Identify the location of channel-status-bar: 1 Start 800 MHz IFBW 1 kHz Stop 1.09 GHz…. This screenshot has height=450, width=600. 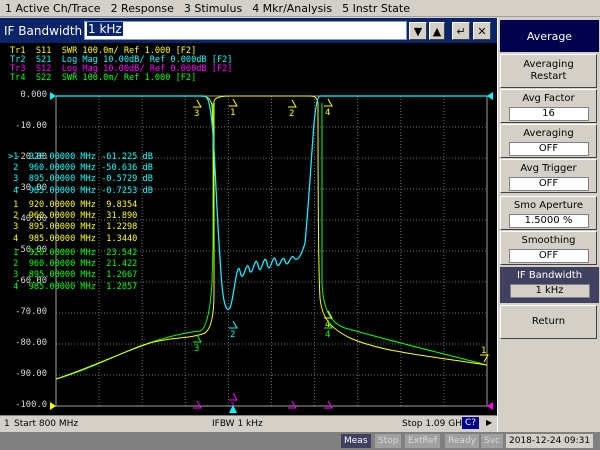
(248, 423).